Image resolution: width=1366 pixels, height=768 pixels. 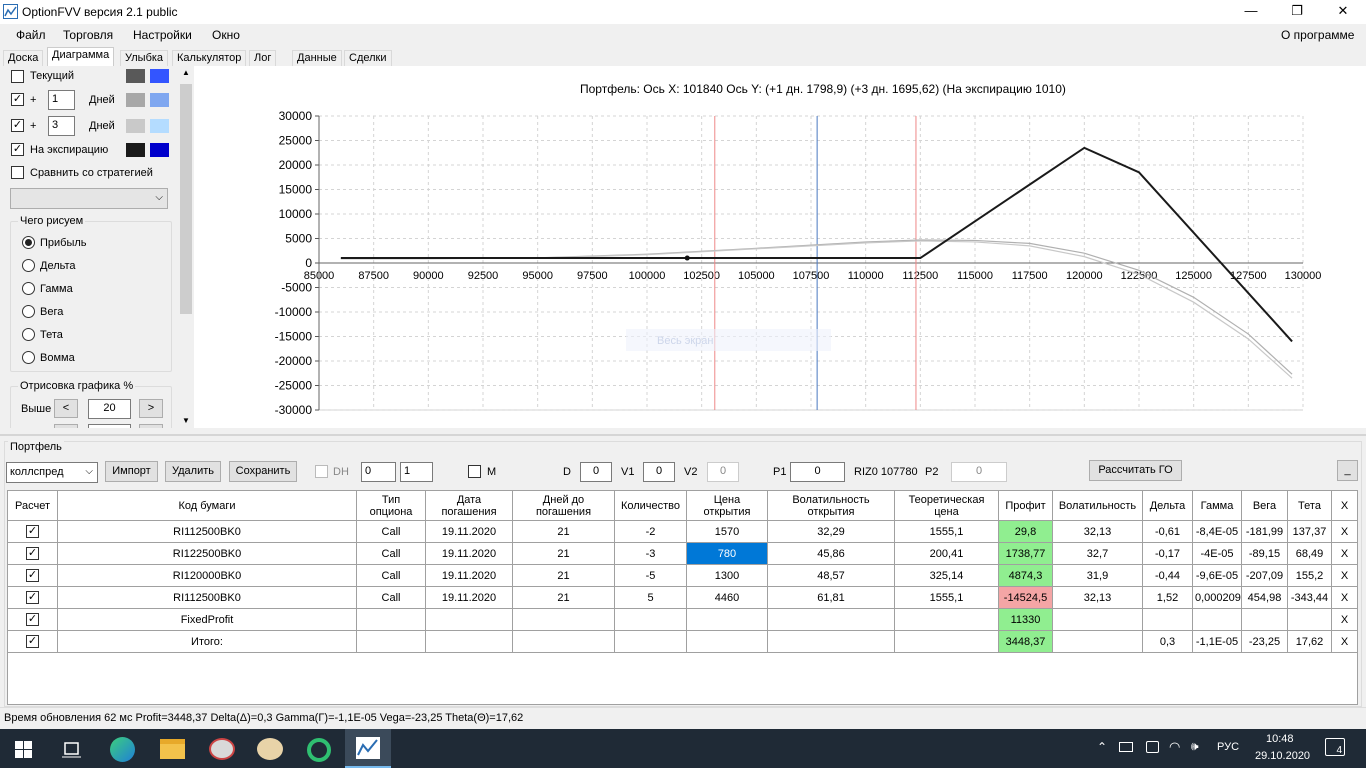 I want to click on tab-log: Лог, so click(x=263, y=58).